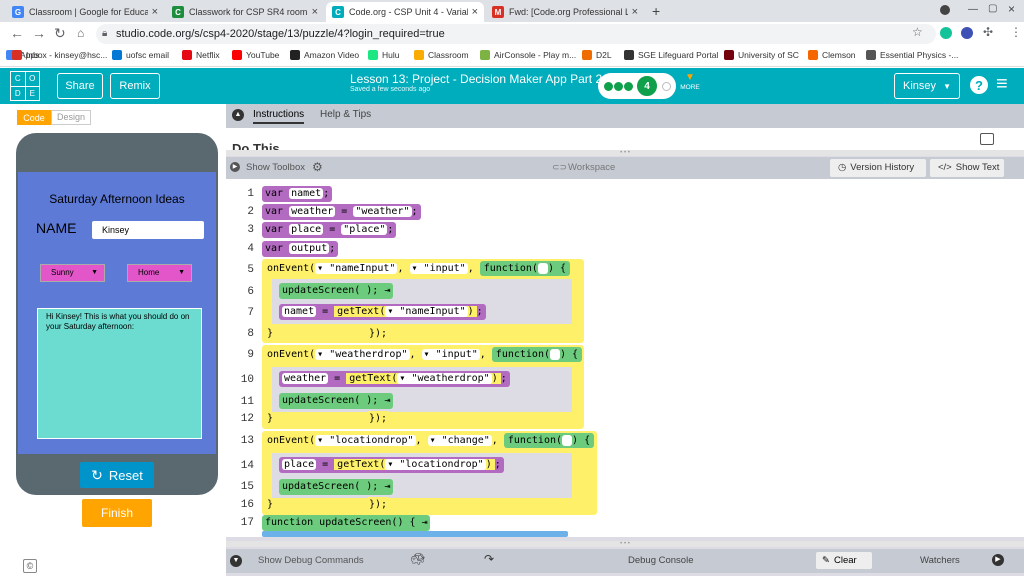 This screenshot has width=1024, height=576. Describe the element at coordinates (405, 311) in the screenshot. I see `gettext-block: getText(▾ "nameInput")` at that location.